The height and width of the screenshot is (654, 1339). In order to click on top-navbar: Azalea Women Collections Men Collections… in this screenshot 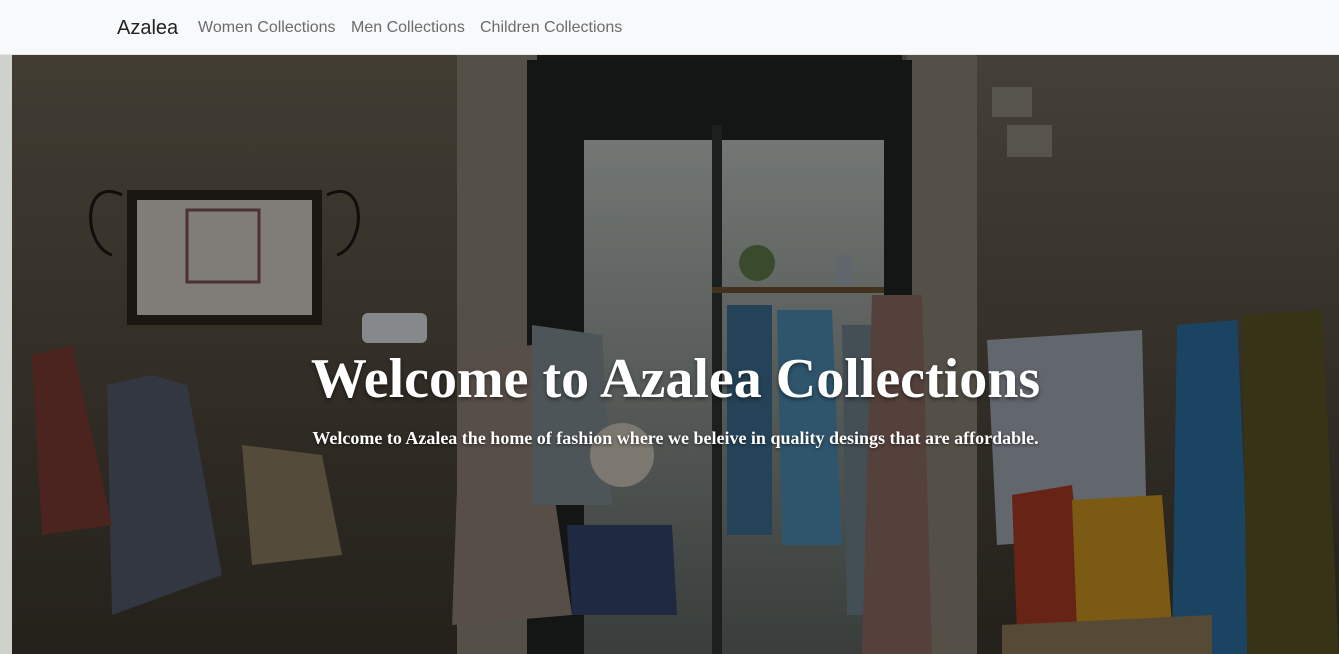, I will do `click(669, 27)`.